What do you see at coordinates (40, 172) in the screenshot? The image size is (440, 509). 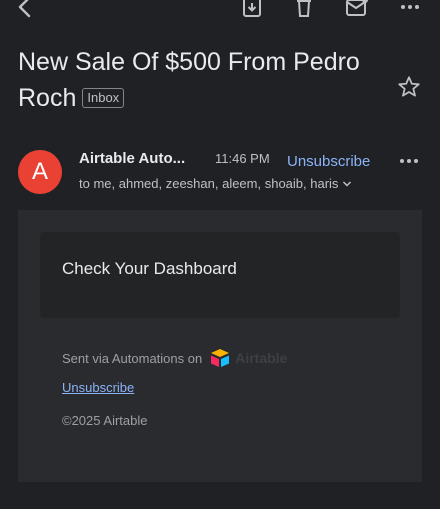 I see `avatar: A` at bounding box center [40, 172].